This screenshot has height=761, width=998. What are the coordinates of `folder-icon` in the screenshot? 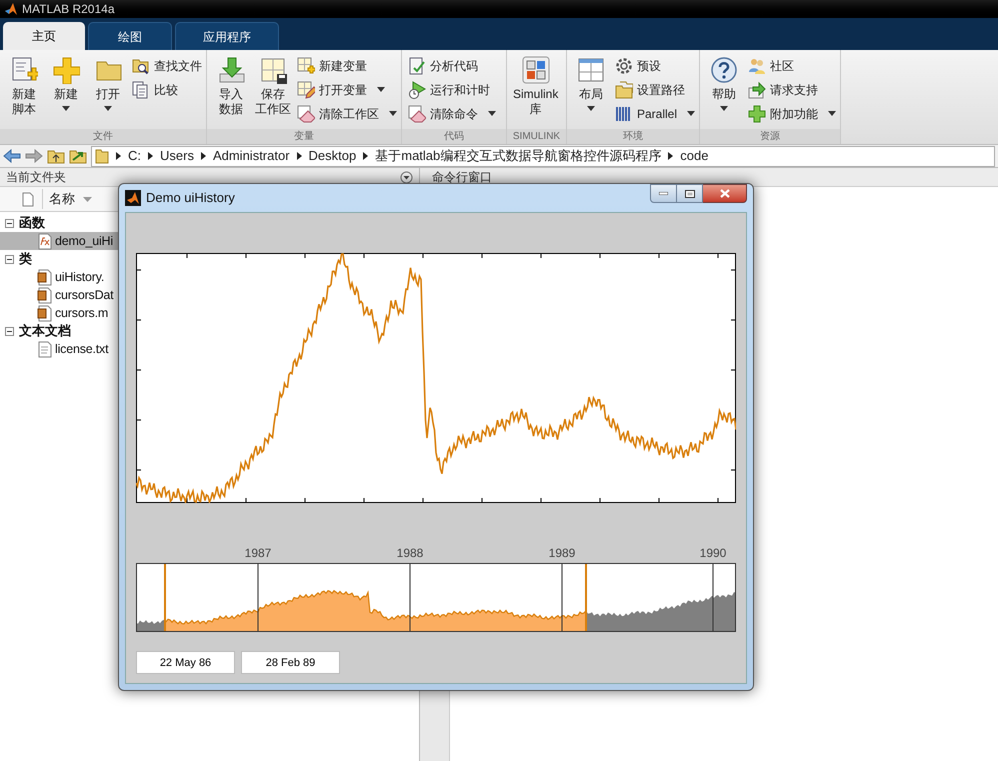 It's located at (102, 156).